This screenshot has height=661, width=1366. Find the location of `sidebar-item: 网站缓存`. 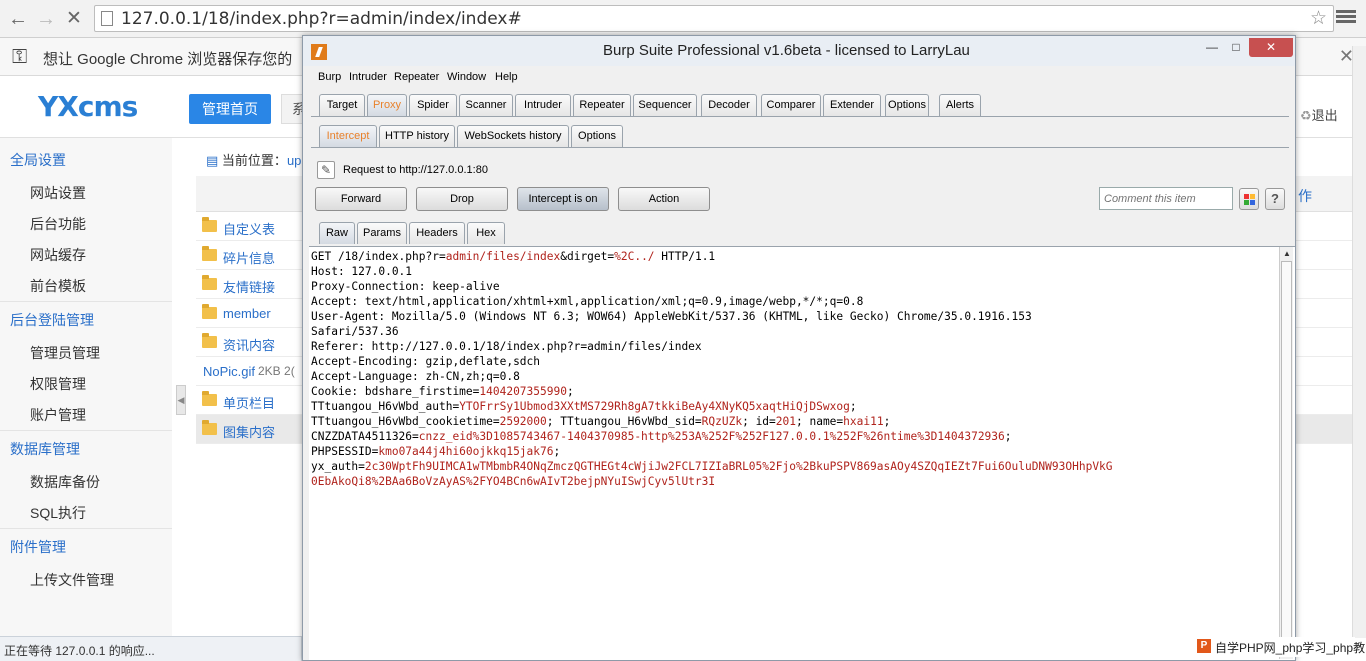

sidebar-item: 网站缓存 is located at coordinates (58, 255).